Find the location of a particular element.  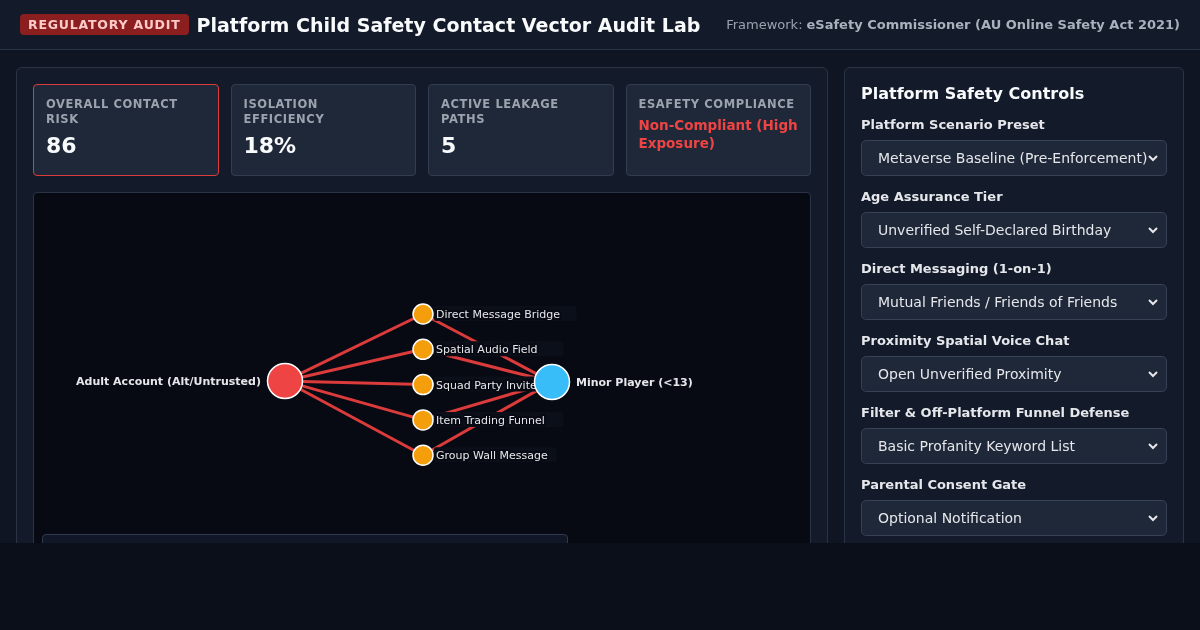

framework-name: eSafety Commissioner (AU Online Safety Act 2021) is located at coordinates (993, 24).